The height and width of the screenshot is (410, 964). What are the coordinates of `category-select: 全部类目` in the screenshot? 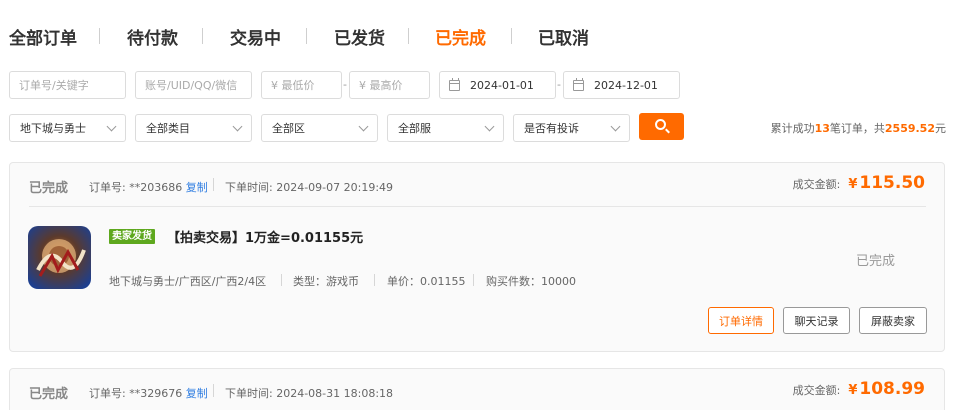 It's located at (193, 128).